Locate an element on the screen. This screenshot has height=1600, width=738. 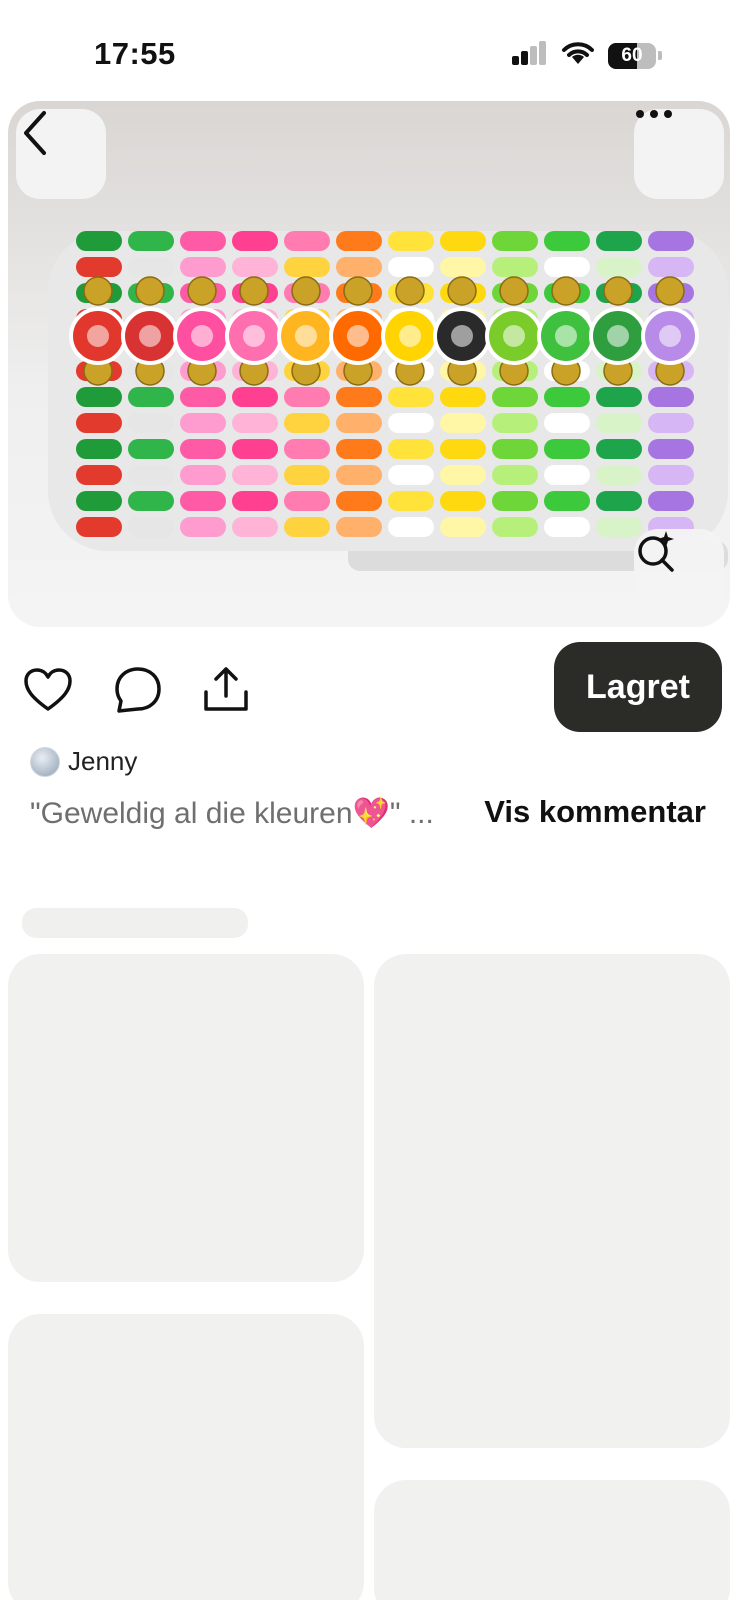
status-icons: 60 is located at coordinates (586, 55).